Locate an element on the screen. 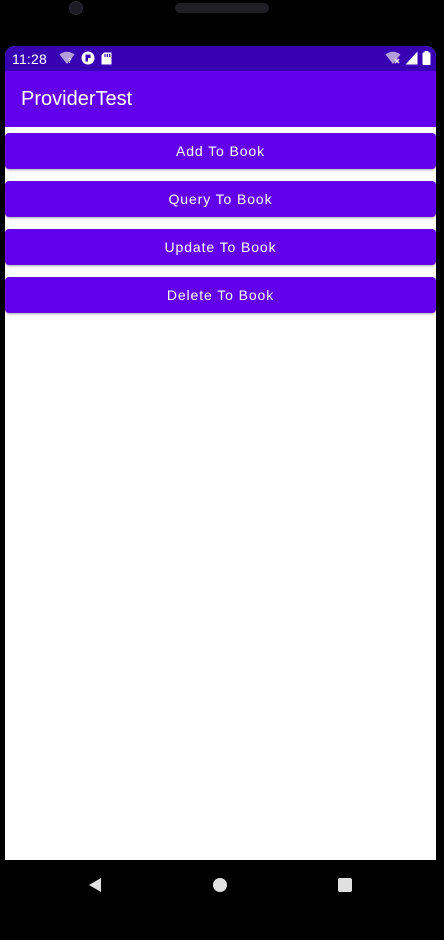 This screenshot has width=444, height=940. earpiece-speaker is located at coordinates (222, 8).